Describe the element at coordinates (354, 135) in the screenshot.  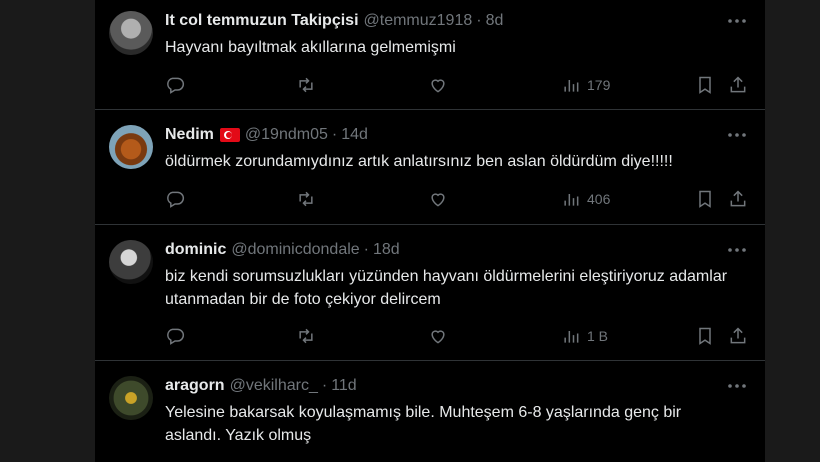
I see `timestamp: 14d` at that location.